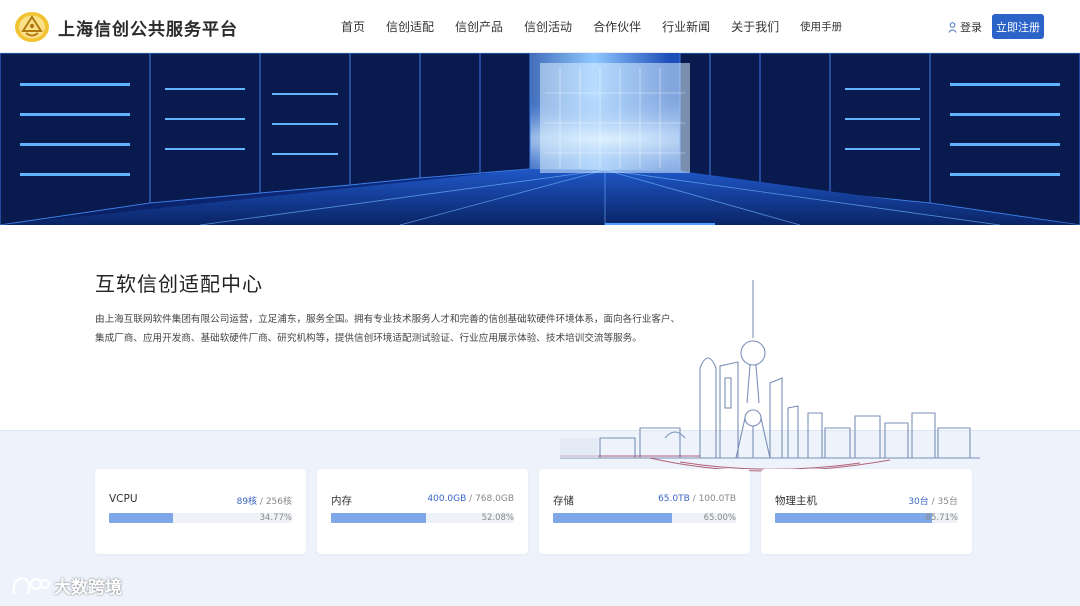 The height and width of the screenshot is (606, 1080). What do you see at coordinates (31, 585) in the screenshot?
I see `watermark-logo-icon` at bounding box center [31, 585].